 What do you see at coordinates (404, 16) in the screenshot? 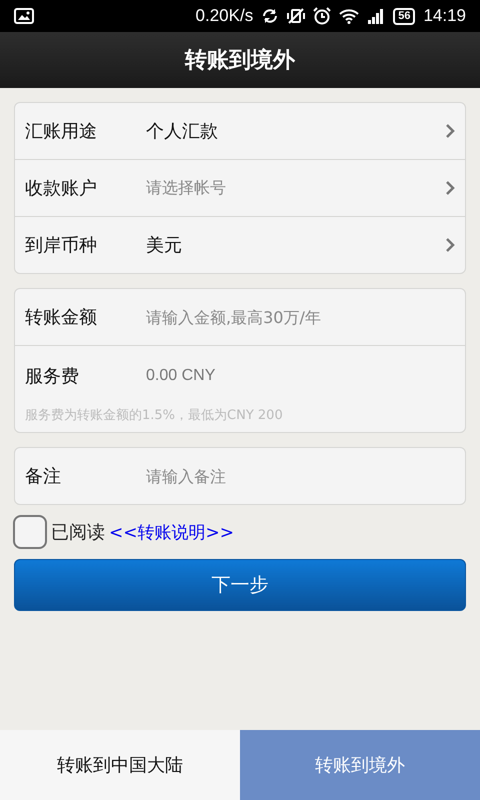
I see `battery-level: 56` at bounding box center [404, 16].